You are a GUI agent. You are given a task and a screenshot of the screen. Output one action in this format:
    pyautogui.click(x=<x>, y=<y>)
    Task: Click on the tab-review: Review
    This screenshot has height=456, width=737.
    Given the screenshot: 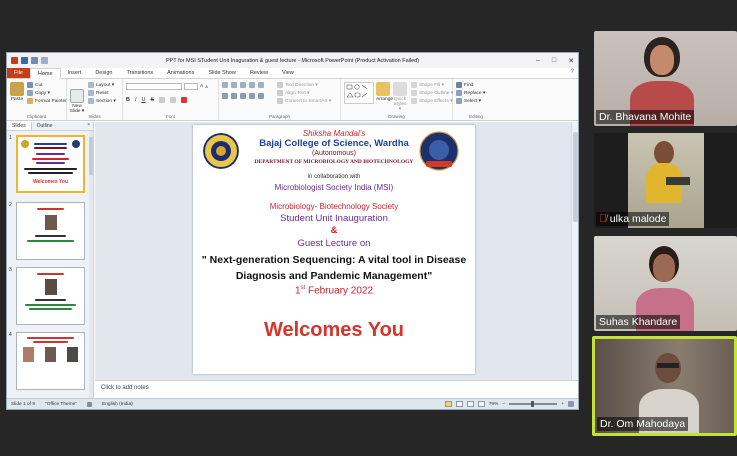 What is the action you would take?
    pyautogui.click(x=259, y=73)
    